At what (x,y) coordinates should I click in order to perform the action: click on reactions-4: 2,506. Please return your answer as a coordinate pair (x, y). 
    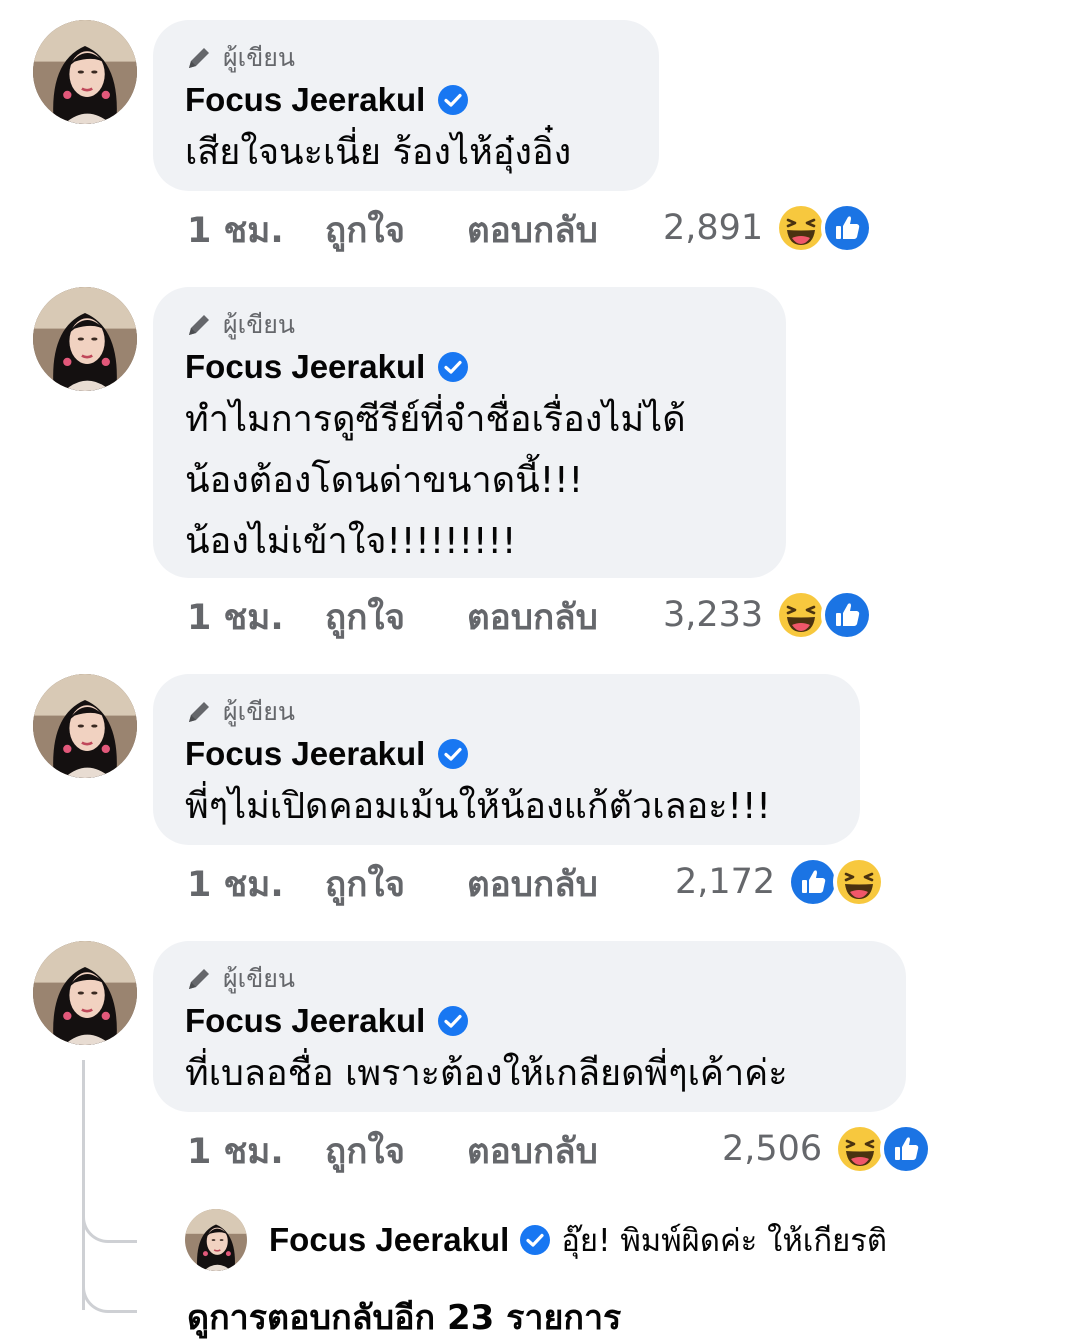
    Looking at the image, I should click on (827, 1149).